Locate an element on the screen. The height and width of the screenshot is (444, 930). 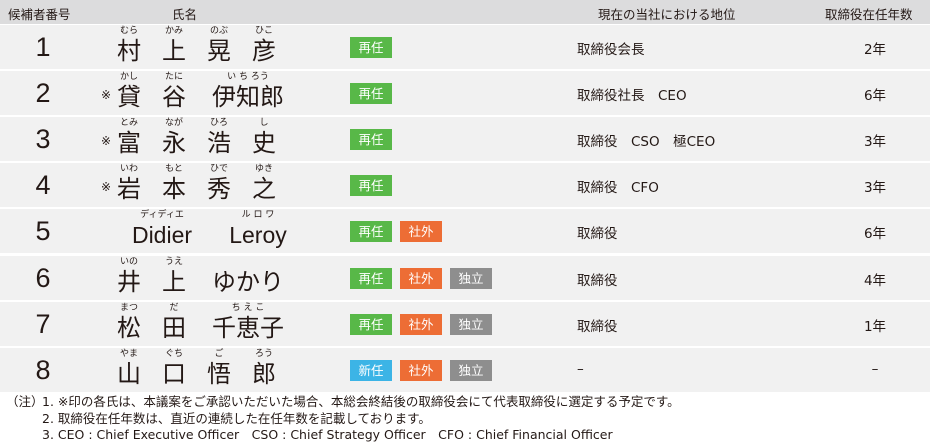
name-part: やま山 is located at coordinates (129, 369).